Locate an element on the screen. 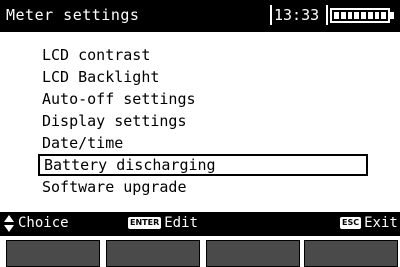  exit-hint: ESC Exit is located at coordinates (369, 223).